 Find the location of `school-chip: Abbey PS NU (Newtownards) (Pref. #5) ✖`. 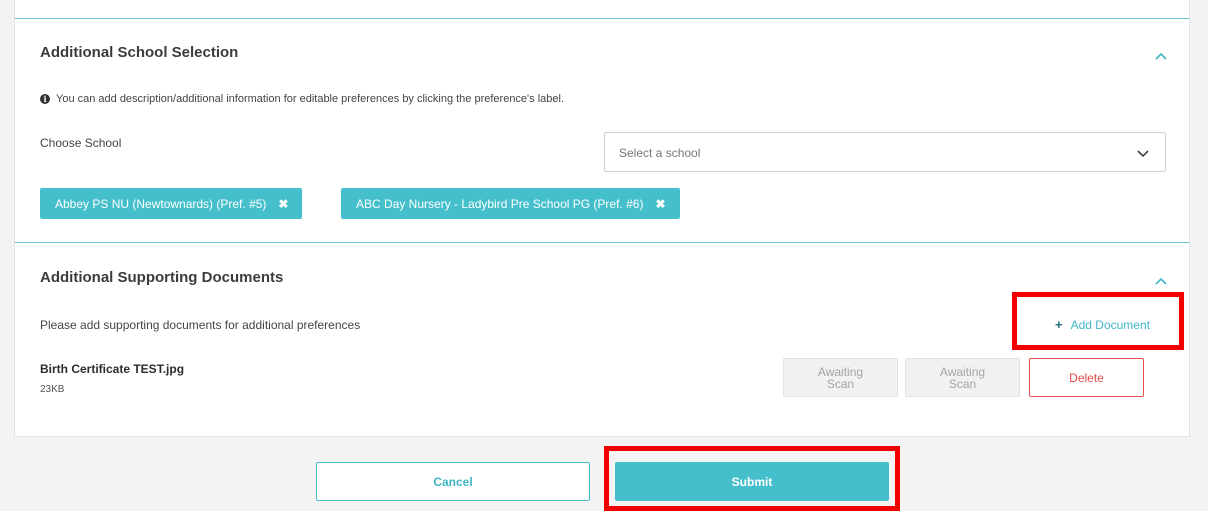

school-chip: Abbey PS NU (Newtownards) (Pref. #5) ✖ is located at coordinates (171, 203).